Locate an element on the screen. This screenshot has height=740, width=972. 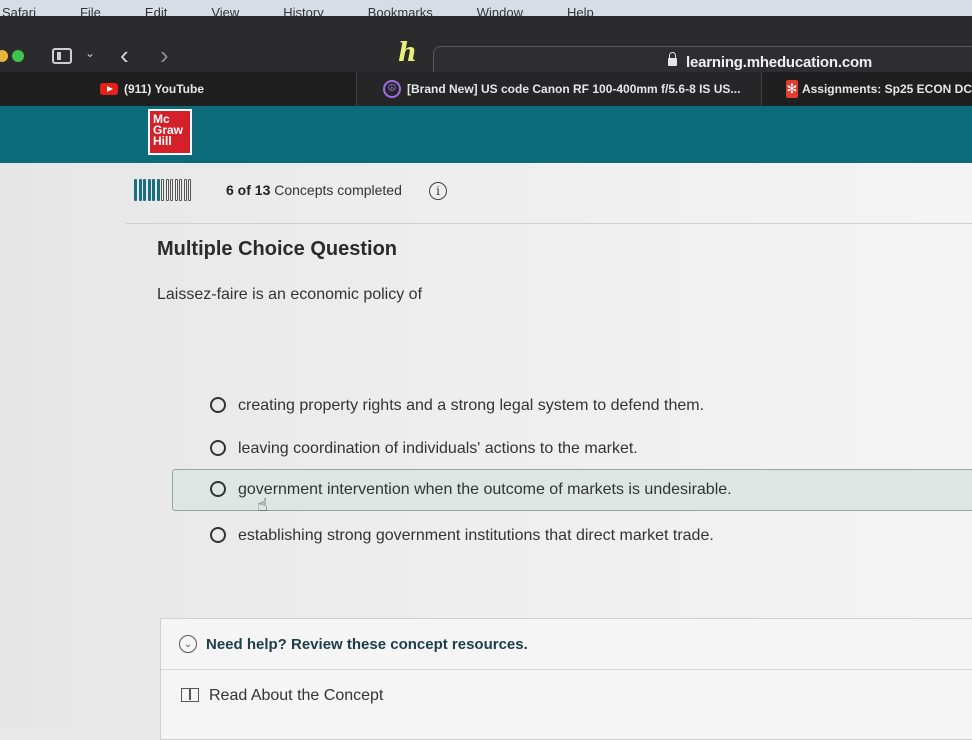
question-heading: Multiple Choice Question is located at coordinates (277, 249).